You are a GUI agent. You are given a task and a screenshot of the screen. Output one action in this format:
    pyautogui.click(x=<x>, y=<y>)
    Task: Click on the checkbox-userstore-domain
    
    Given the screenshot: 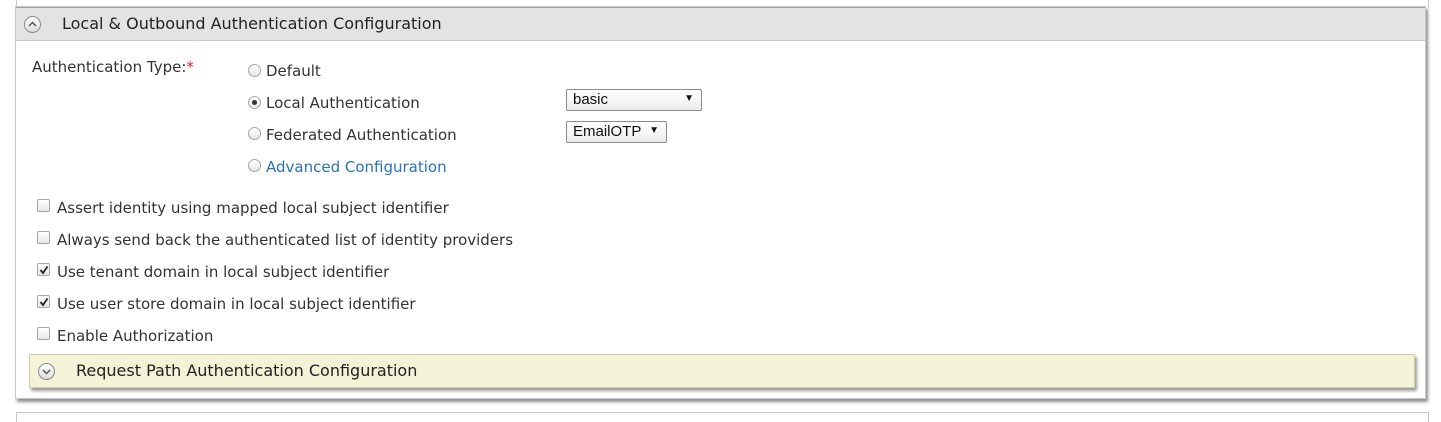 What is the action you would take?
    pyautogui.click(x=43, y=301)
    